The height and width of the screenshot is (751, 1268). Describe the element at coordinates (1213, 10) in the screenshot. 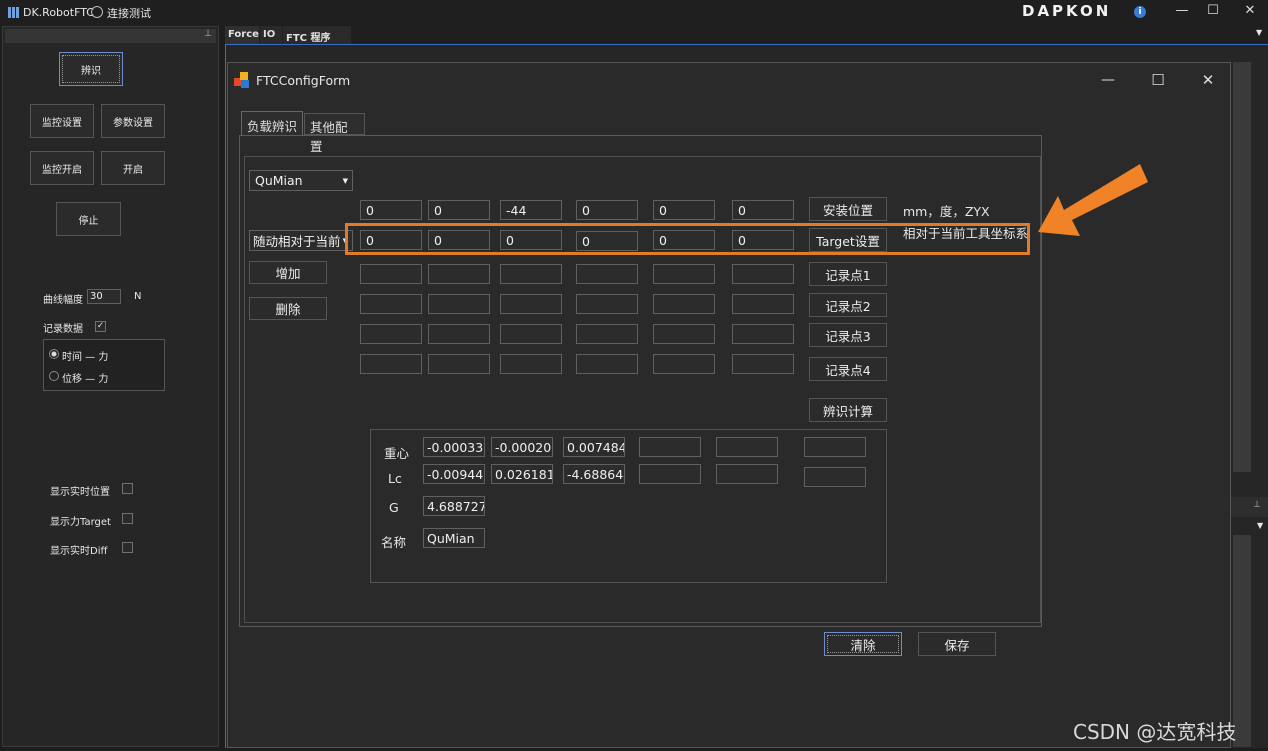

I see `maximize-icon: ☐` at that location.